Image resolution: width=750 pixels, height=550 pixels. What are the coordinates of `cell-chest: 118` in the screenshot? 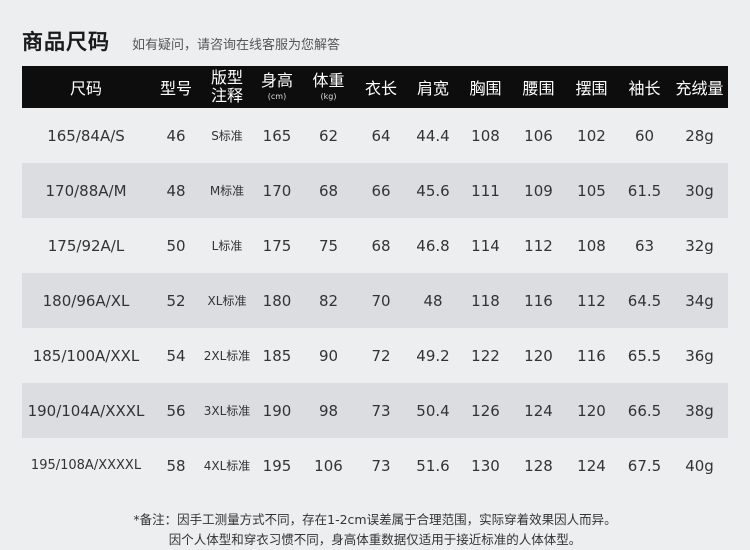 It's located at (485, 300).